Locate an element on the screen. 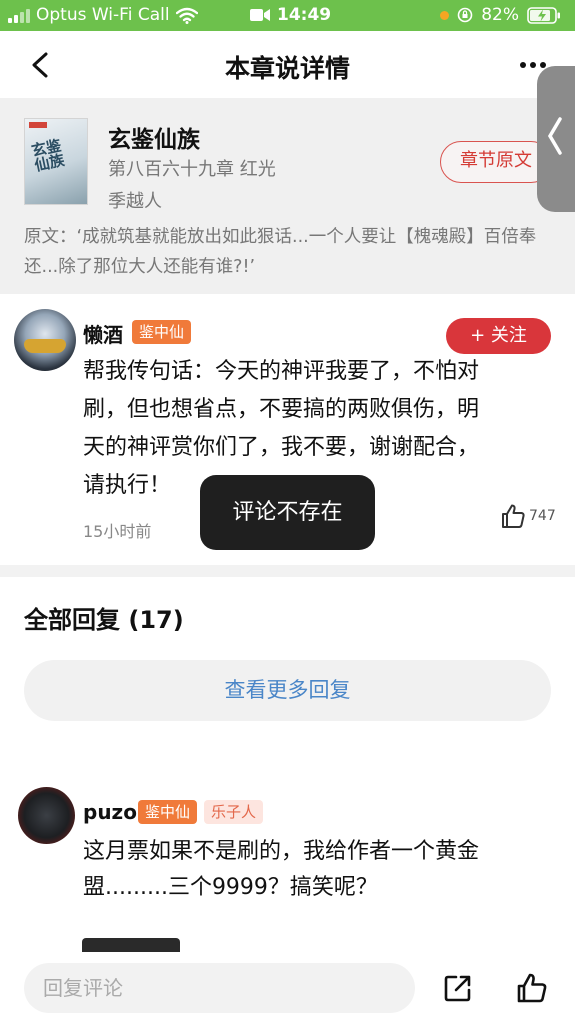  comment-username: 懒酒 is located at coordinates (103, 333).